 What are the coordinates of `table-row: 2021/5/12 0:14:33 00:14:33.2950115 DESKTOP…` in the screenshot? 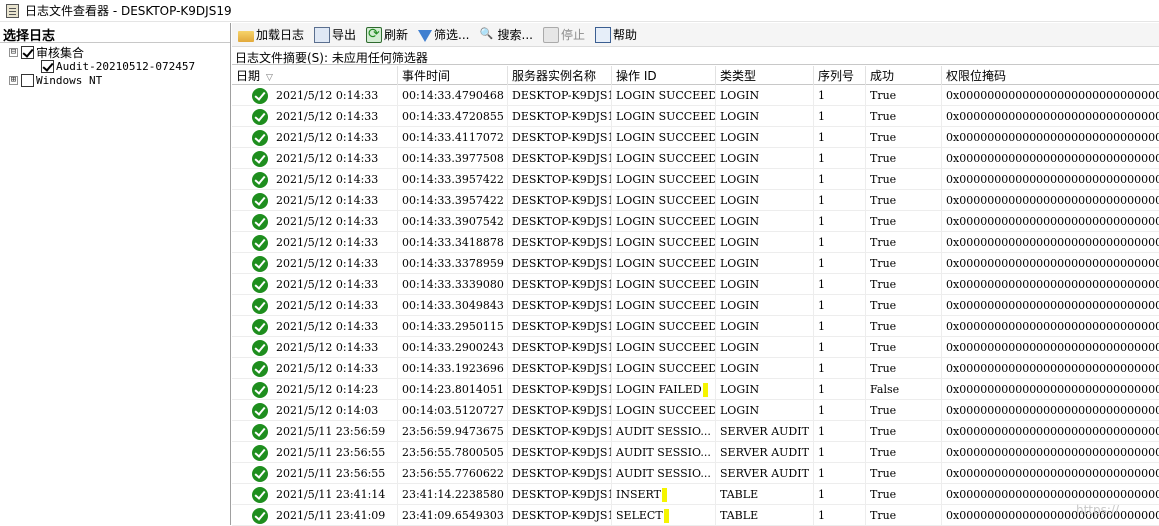 It's located at (695, 326).